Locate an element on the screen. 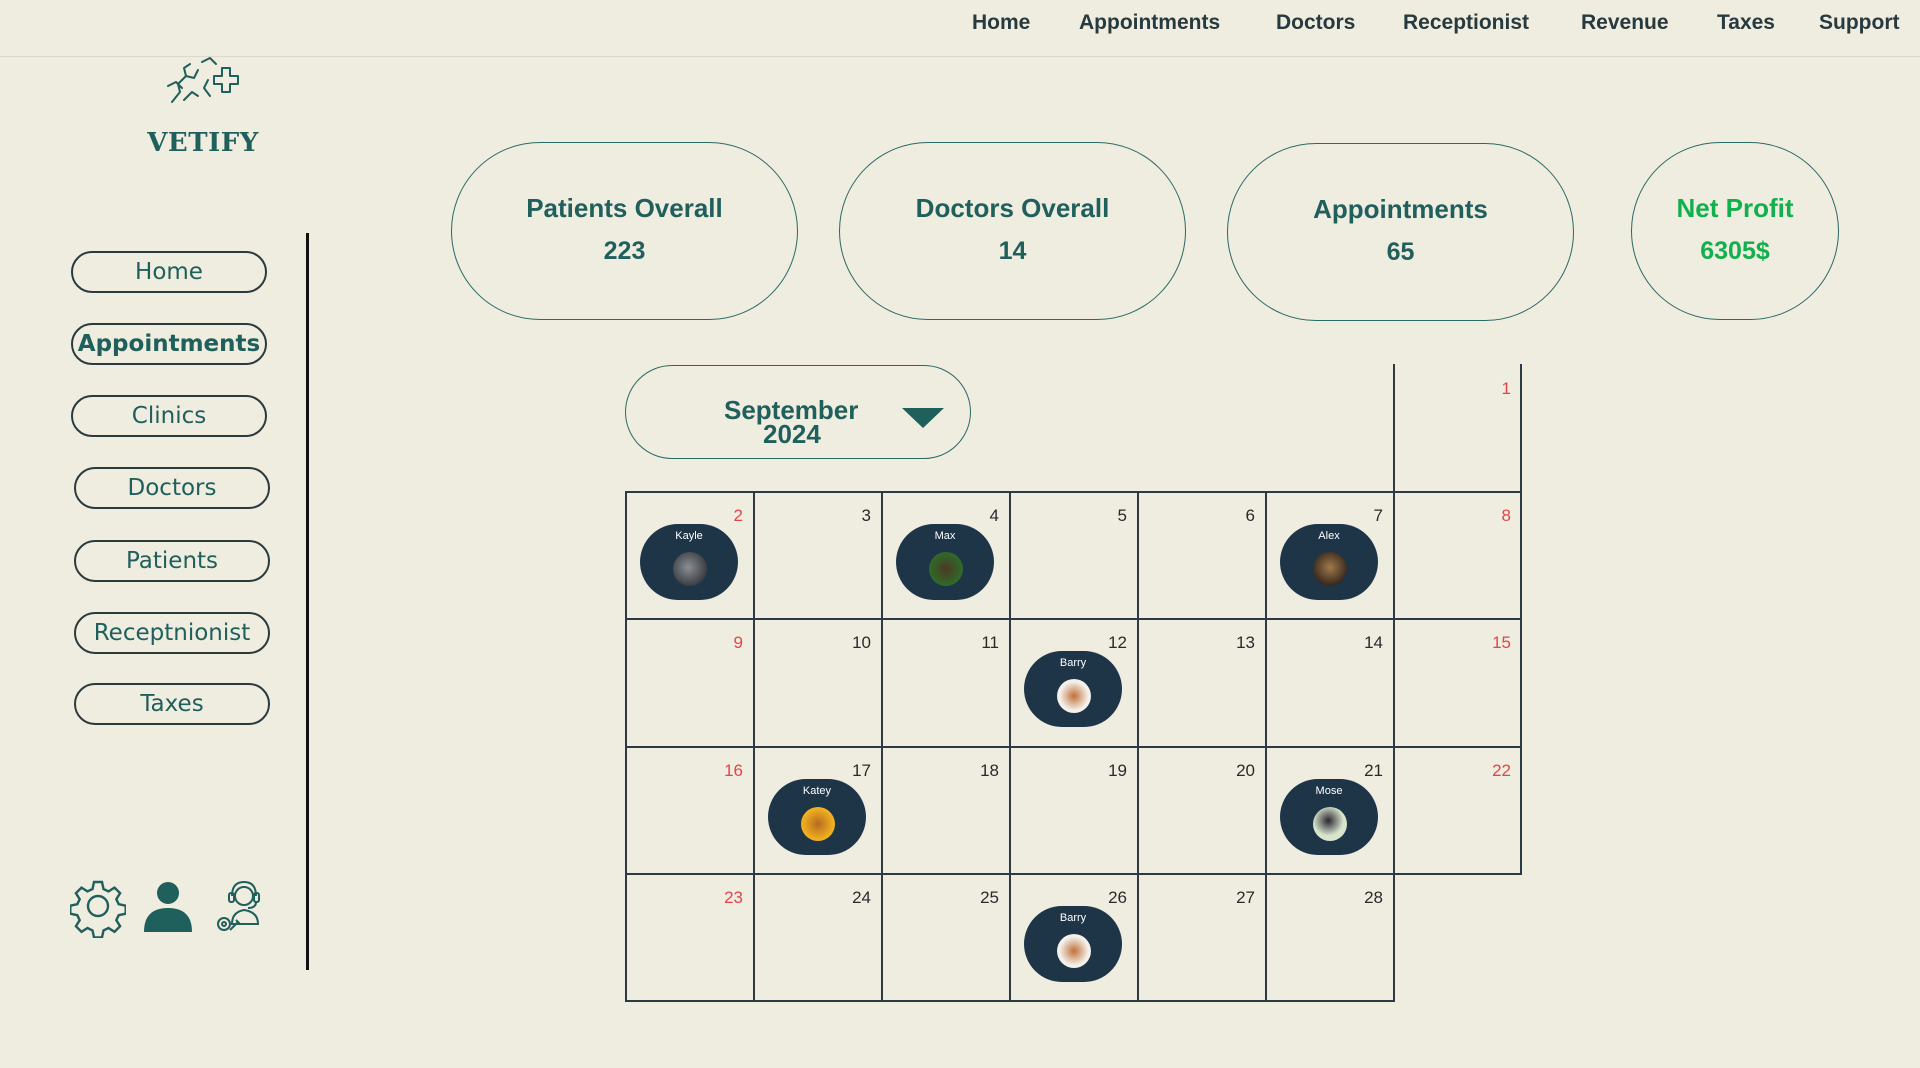 This screenshot has width=1920, height=1068. month-selector: September 2024 is located at coordinates (798, 412).